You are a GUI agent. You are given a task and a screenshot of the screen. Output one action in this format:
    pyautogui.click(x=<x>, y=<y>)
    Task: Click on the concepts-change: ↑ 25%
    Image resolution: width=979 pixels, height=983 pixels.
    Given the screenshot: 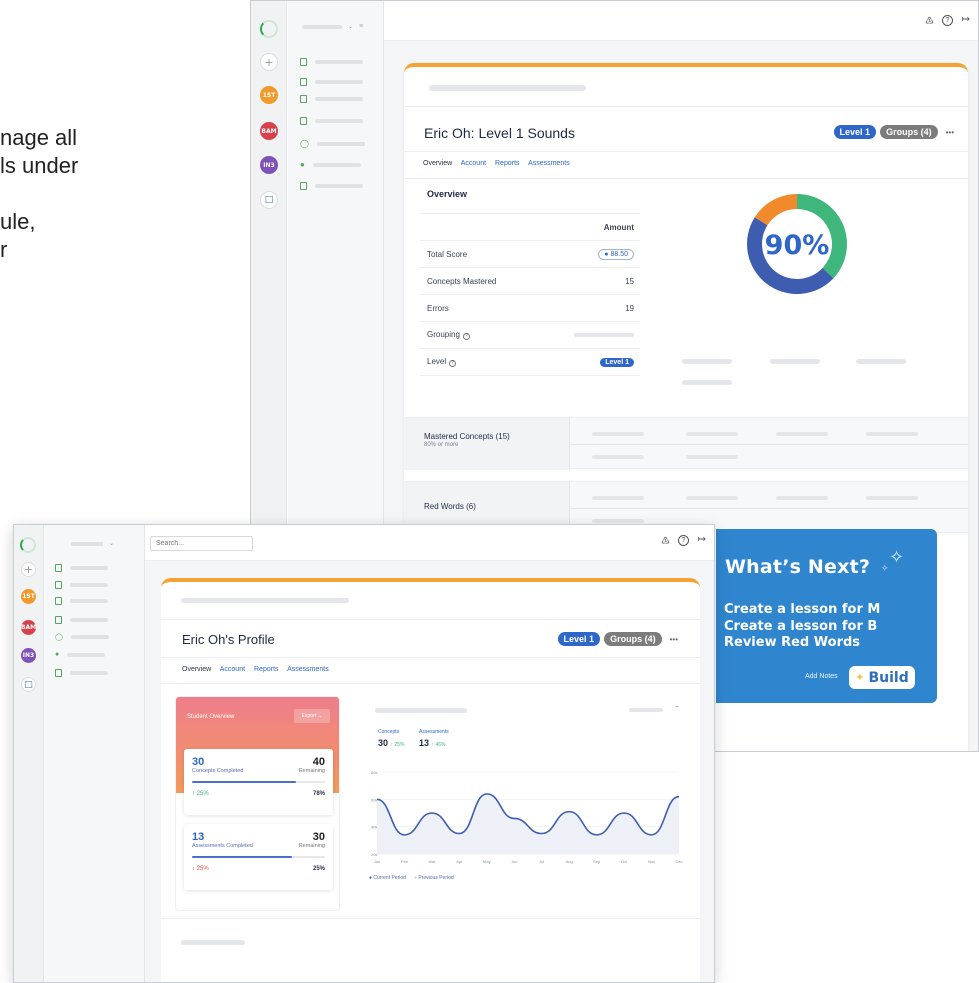 What is the action you would take?
    pyautogui.click(x=200, y=794)
    